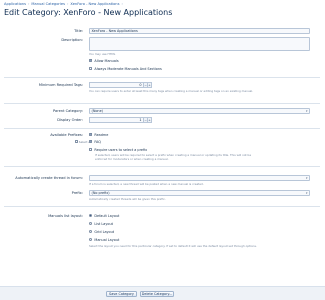  I want to click on display-order-value: 1, so click(116, 120).